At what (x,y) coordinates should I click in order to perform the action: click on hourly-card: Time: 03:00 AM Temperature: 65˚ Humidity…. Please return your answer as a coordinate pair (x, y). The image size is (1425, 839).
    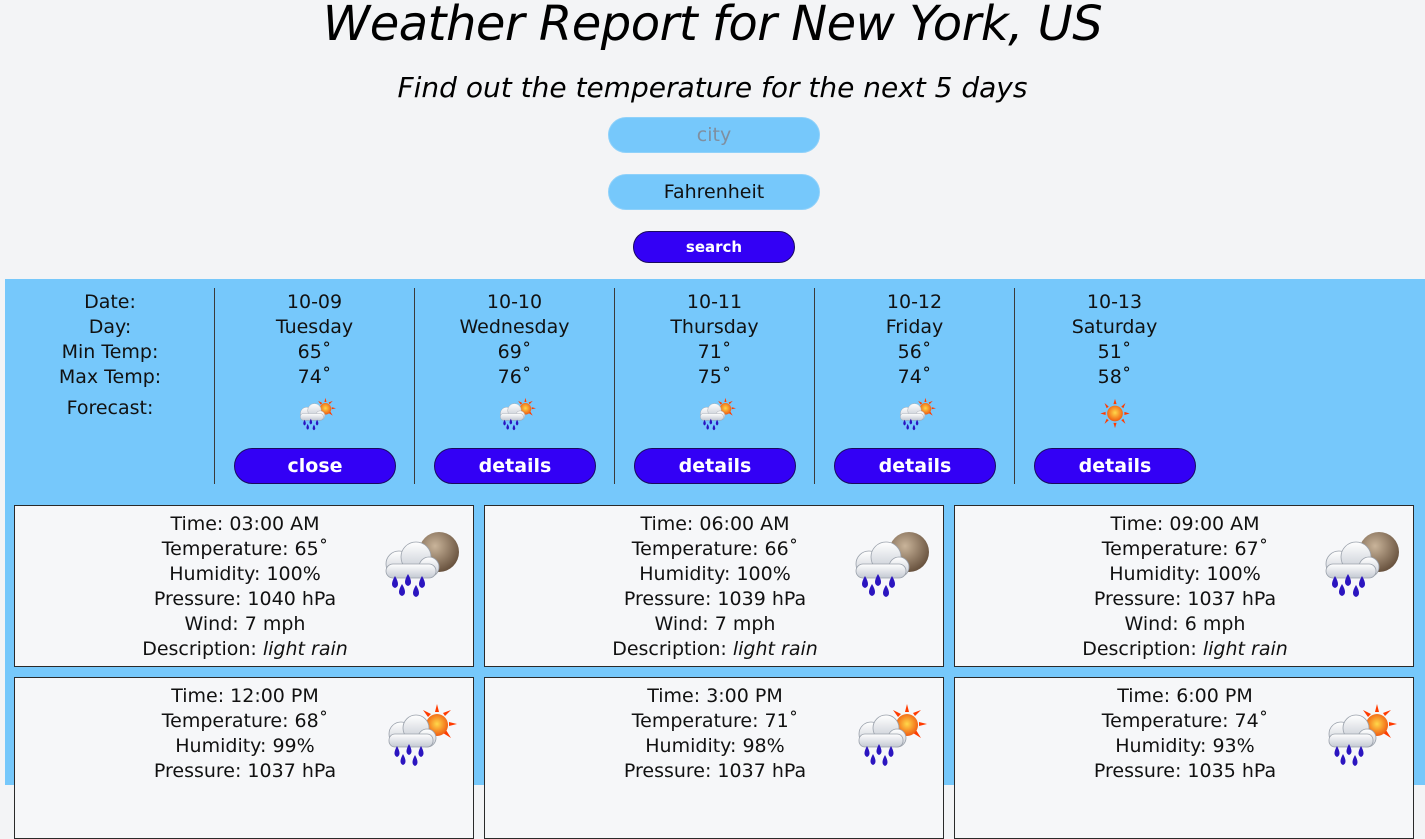
    Looking at the image, I should click on (244, 586).